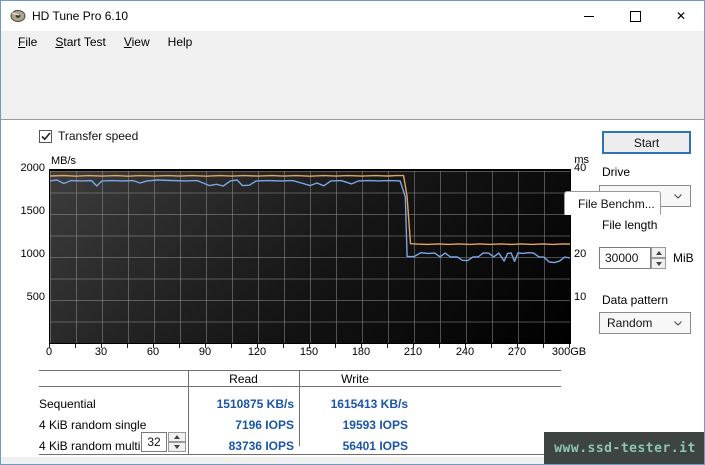  I want to click on col-header-write: Write, so click(355, 379).